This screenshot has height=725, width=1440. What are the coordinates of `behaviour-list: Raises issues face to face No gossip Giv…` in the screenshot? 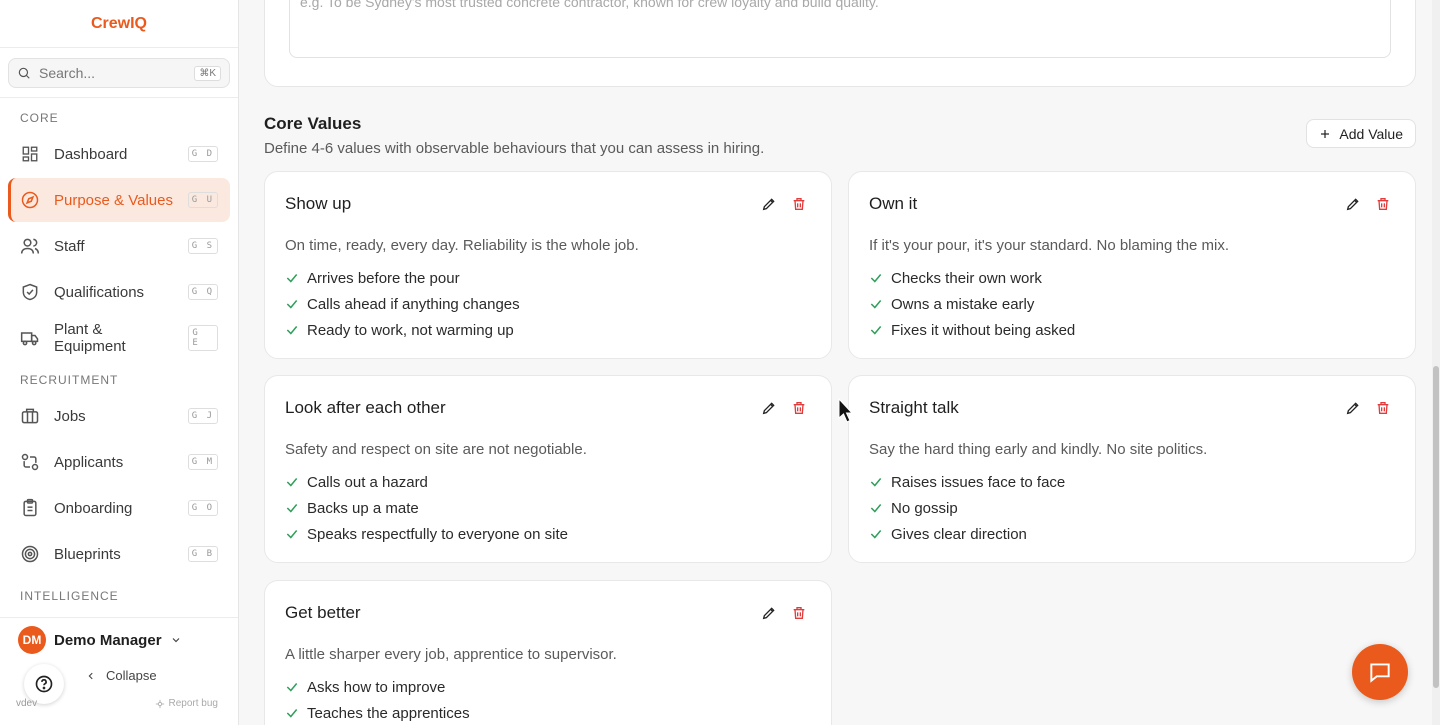 It's located at (1132, 508).